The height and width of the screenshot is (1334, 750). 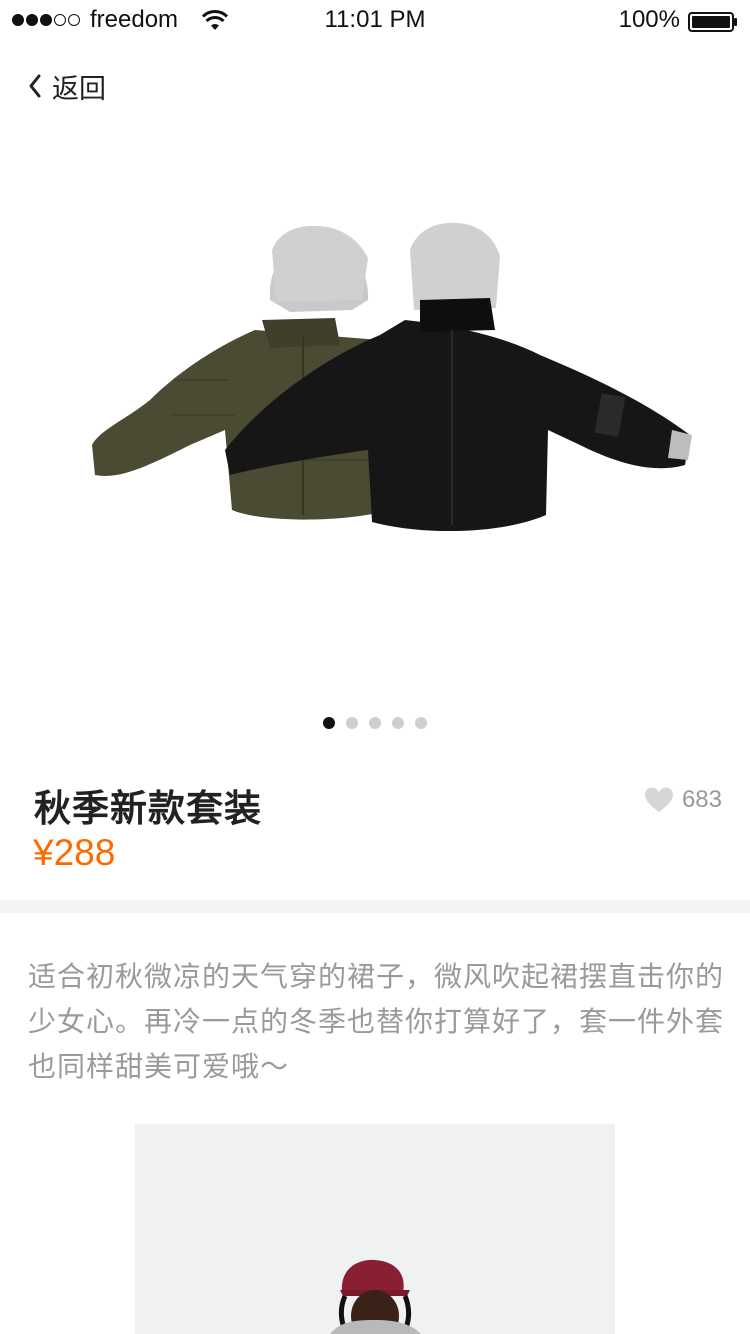 I want to click on detail-photo, so click(x=375, y=1229).